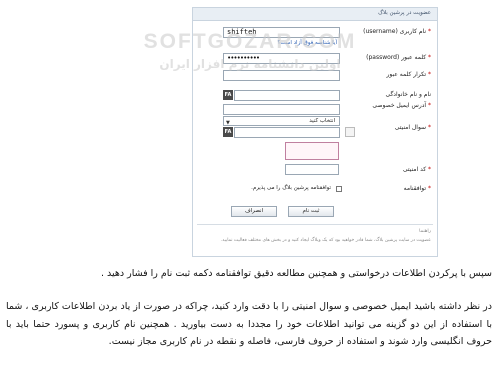  What do you see at coordinates (312, 169) in the screenshot?
I see `captcha-input` at bounding box center [312, 169].